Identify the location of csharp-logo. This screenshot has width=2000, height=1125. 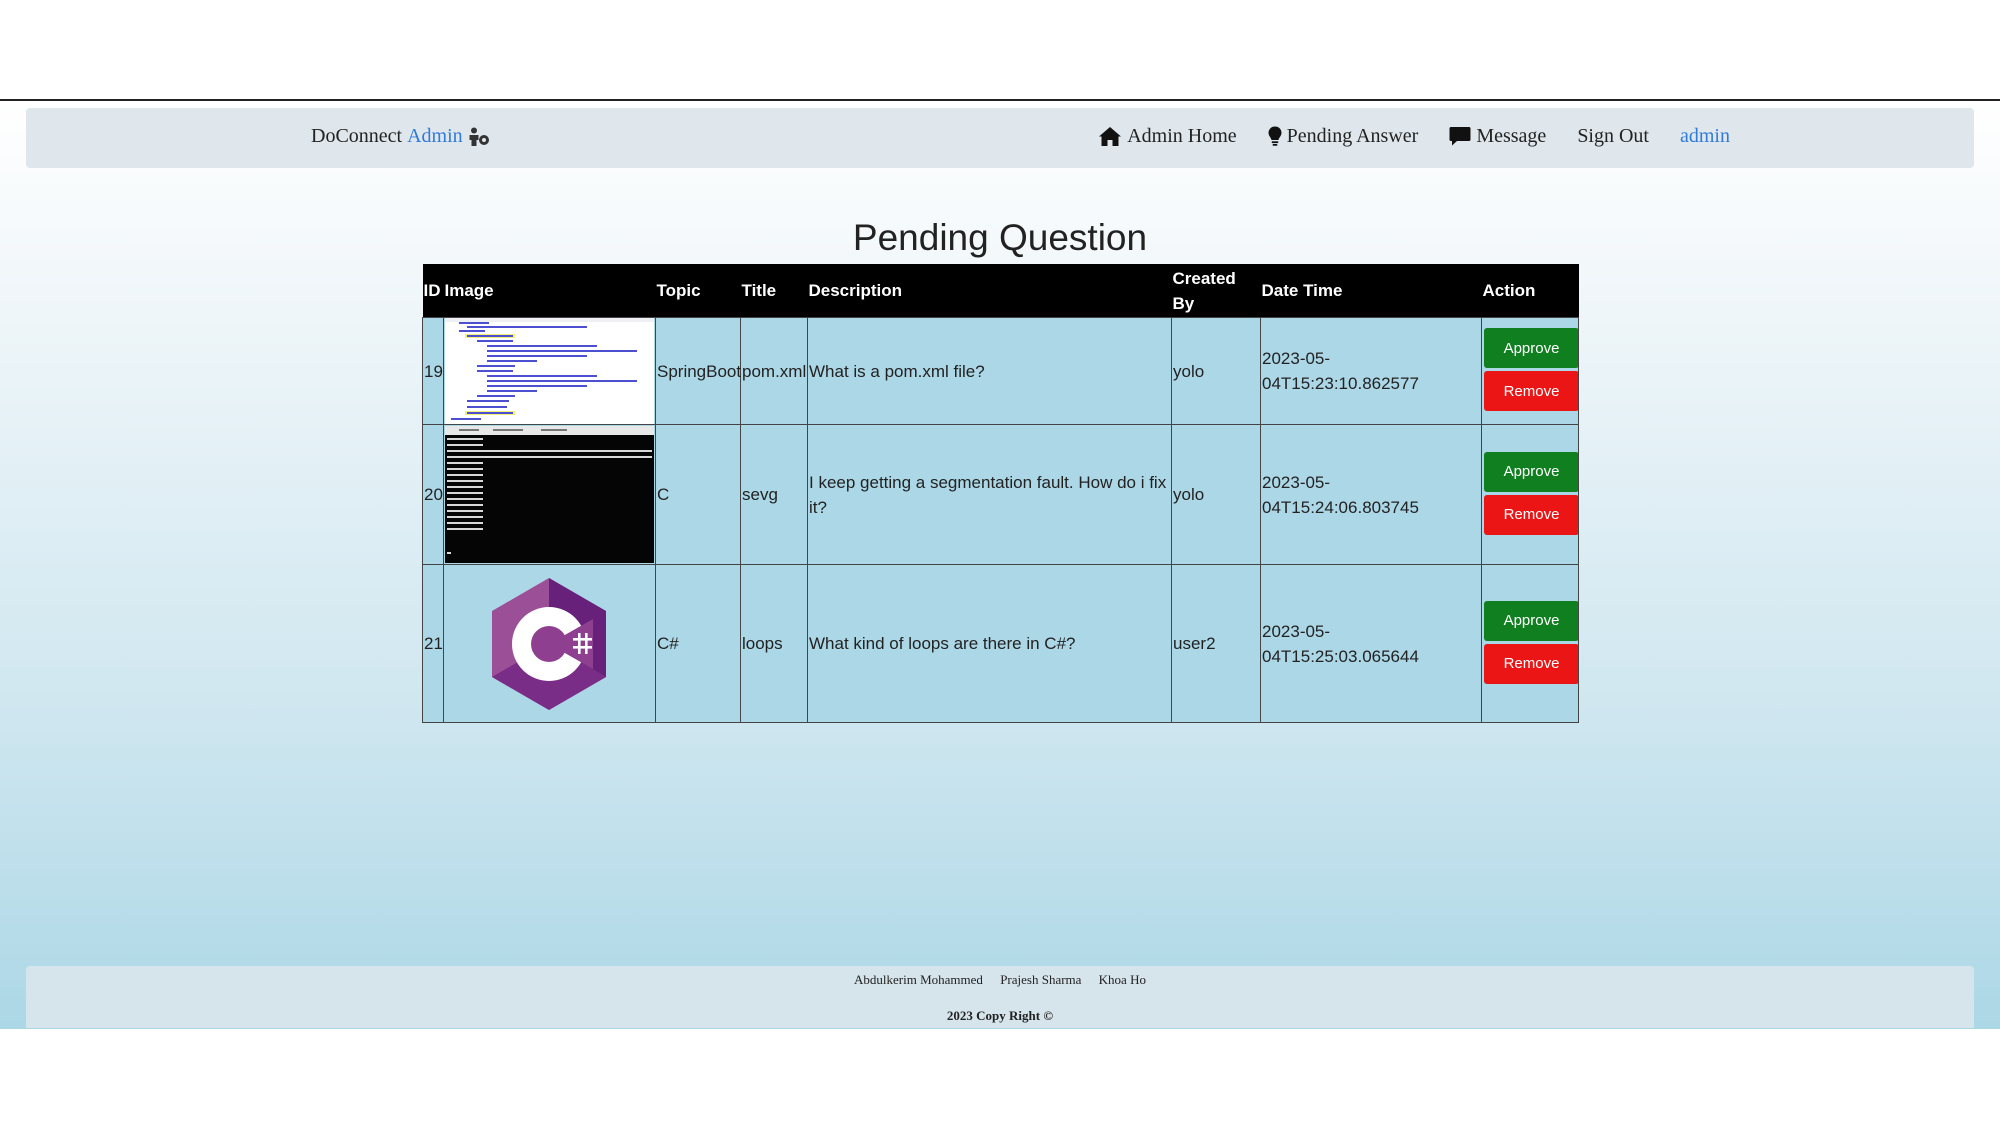
(549, 644).